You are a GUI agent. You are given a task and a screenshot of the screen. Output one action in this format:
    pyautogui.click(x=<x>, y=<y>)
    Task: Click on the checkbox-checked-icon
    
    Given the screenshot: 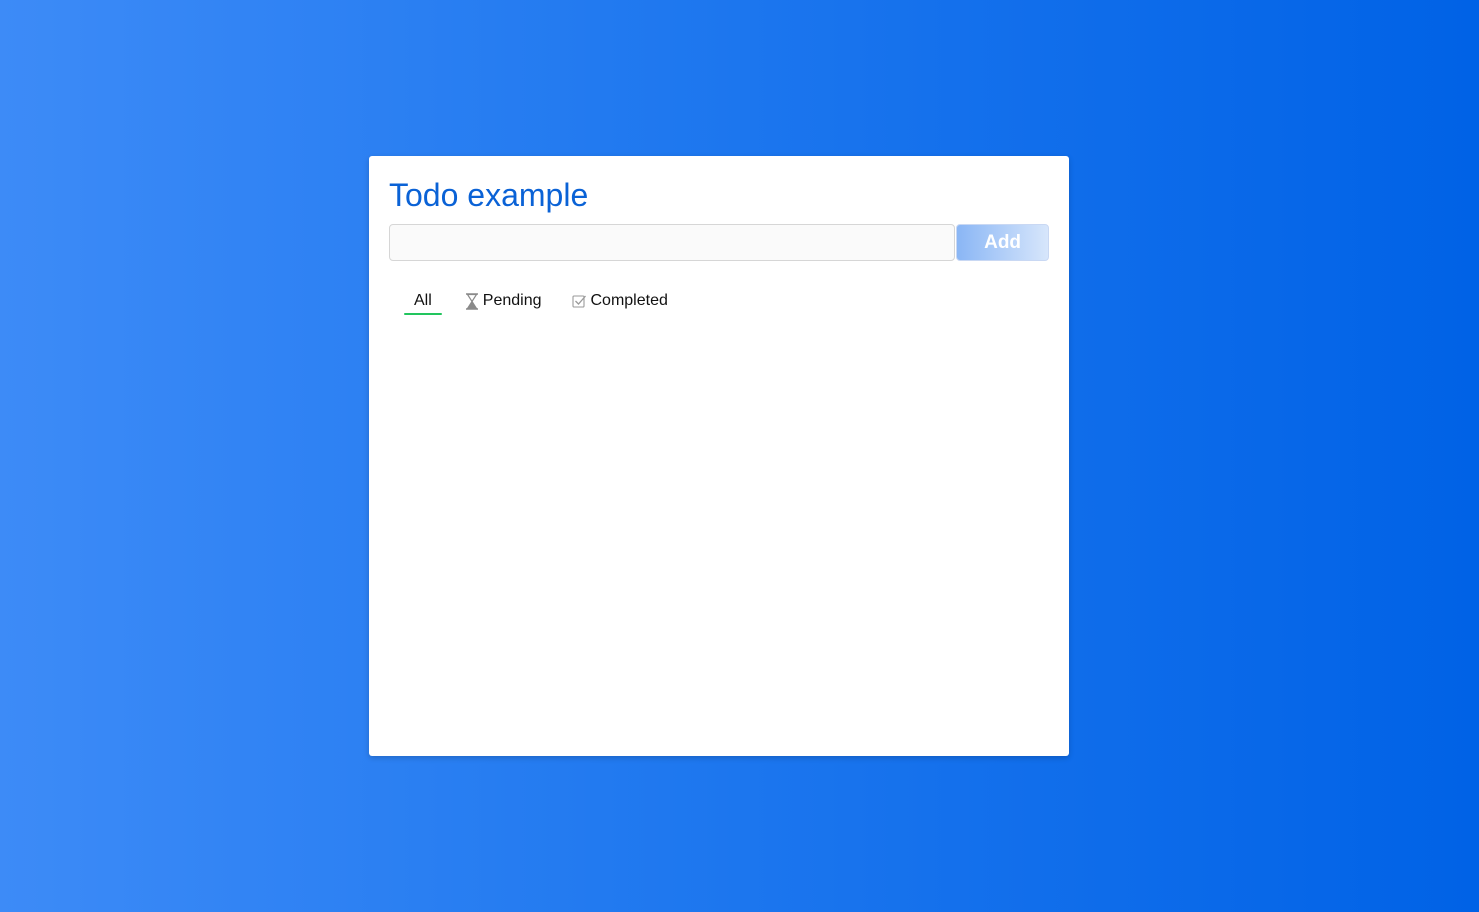 What is the action you would take?
    pyautogui.click(x=580, y=301)
    